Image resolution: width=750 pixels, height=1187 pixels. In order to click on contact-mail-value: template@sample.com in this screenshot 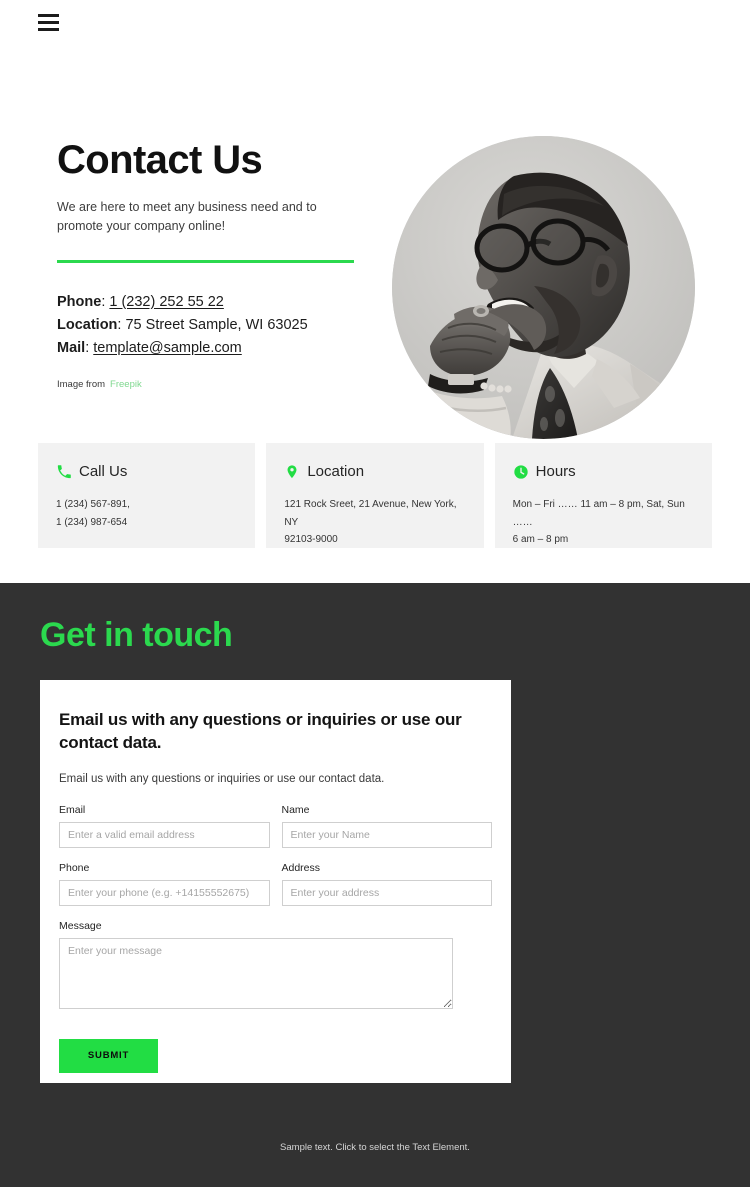, I will do `click(167, 348)`.